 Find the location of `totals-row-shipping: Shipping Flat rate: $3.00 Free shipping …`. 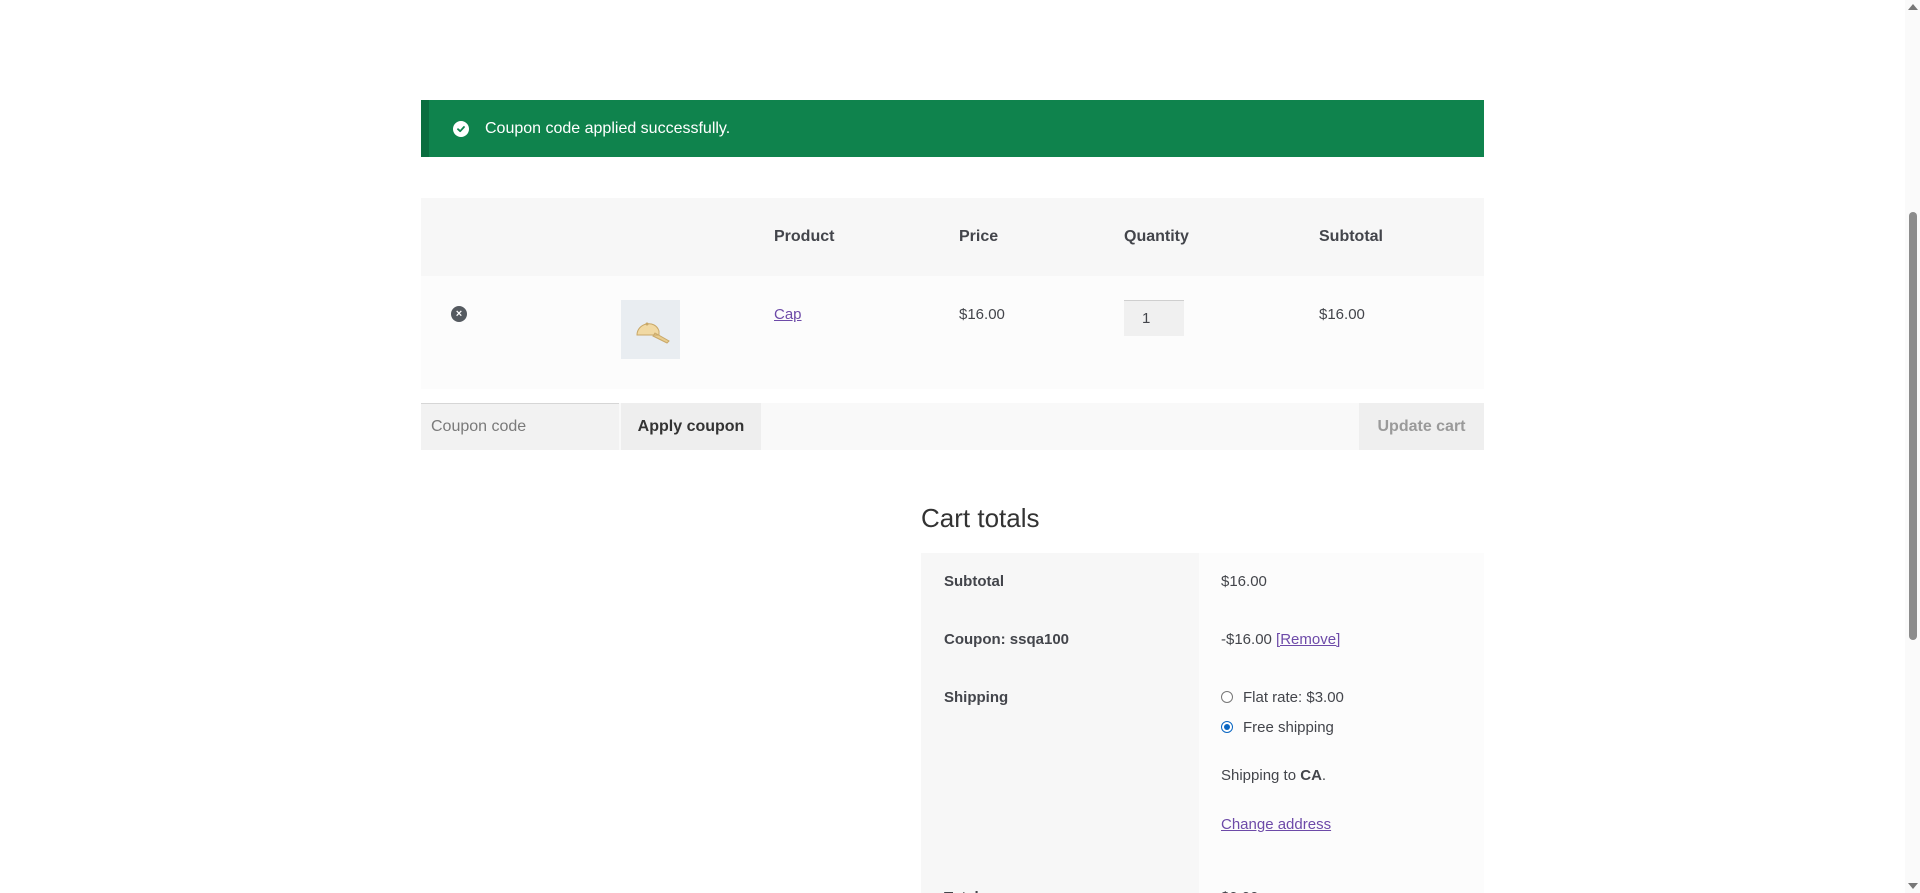

totals-row-shipping: Shipping Flat rate: $3.00 Free shipping … is located at coordinates (1202, 769).